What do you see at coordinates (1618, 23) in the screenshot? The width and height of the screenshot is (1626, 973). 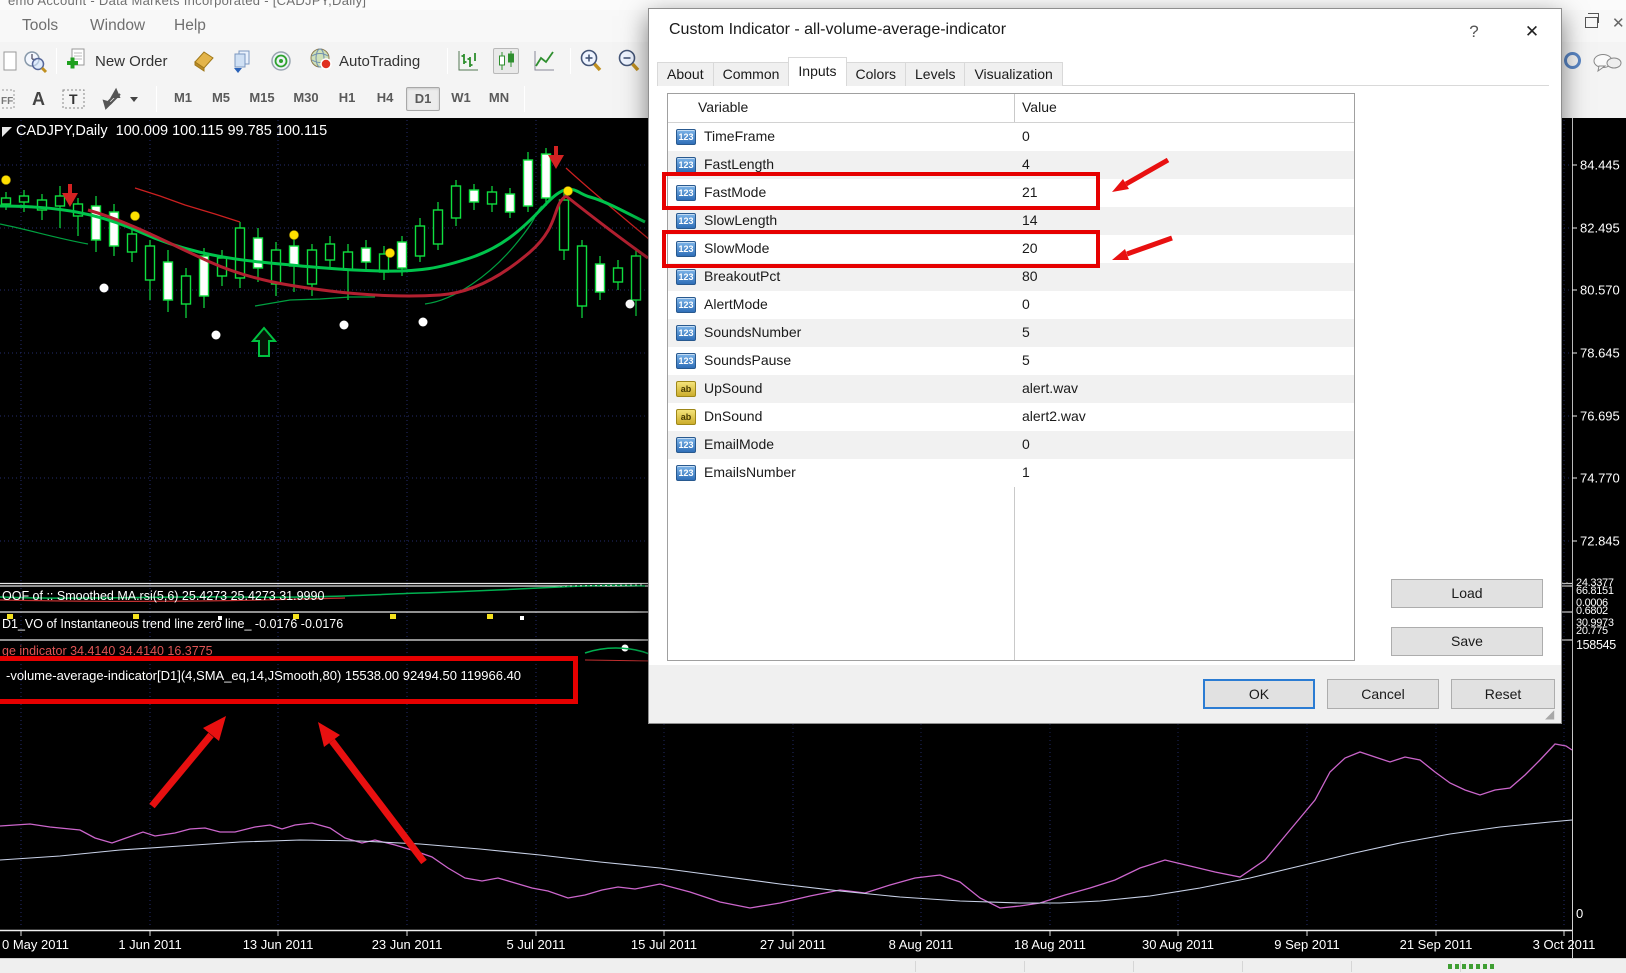 I see `window-close-icon: ✕` at bounding box center [1618, 23].